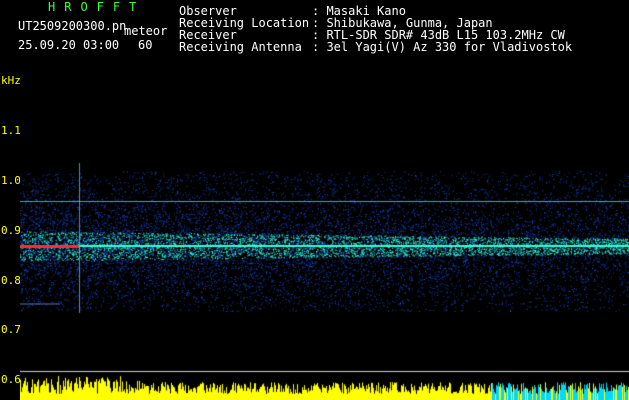  Describe the element at coordinates (11, 130) in the screenshot. I see `y-tick-label: 1.1` at that location.